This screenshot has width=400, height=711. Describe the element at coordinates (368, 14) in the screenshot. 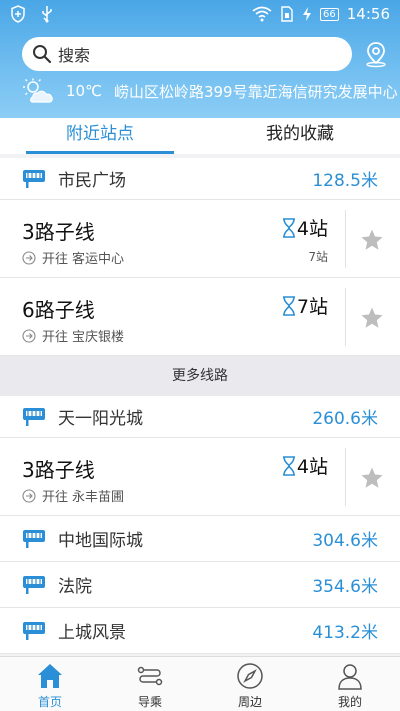

I see `clock: 14:56` at that location.